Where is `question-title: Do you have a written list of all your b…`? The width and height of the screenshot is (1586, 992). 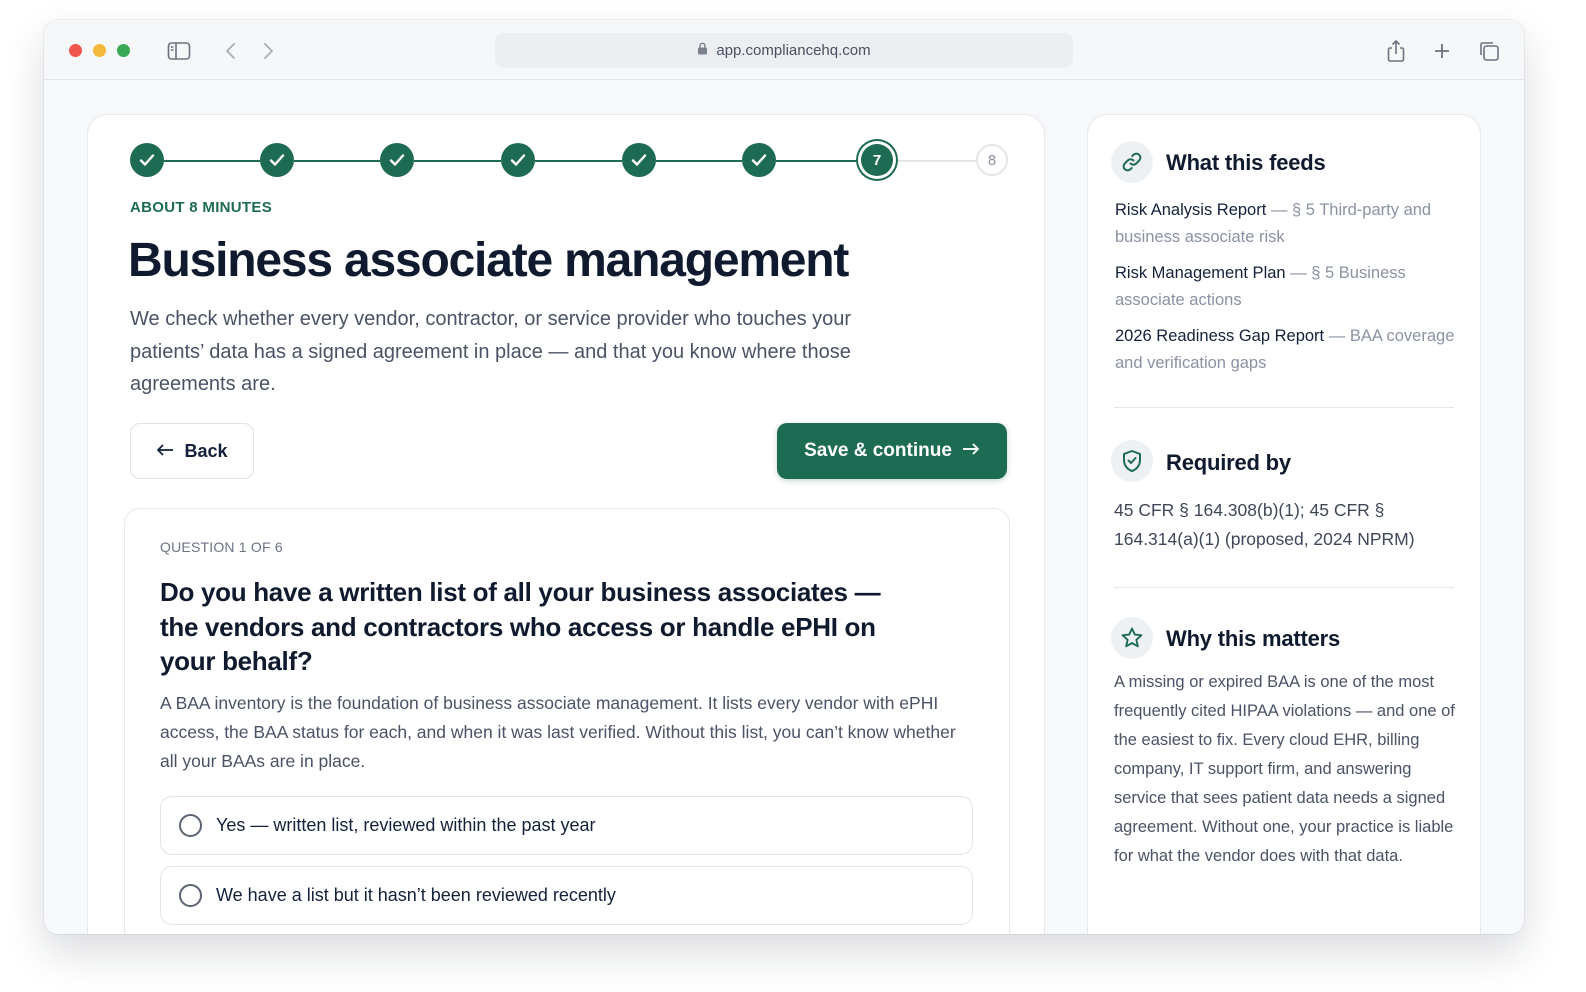
question-title: Do you have a written list of all your b… is located at coordinates (520, 626).